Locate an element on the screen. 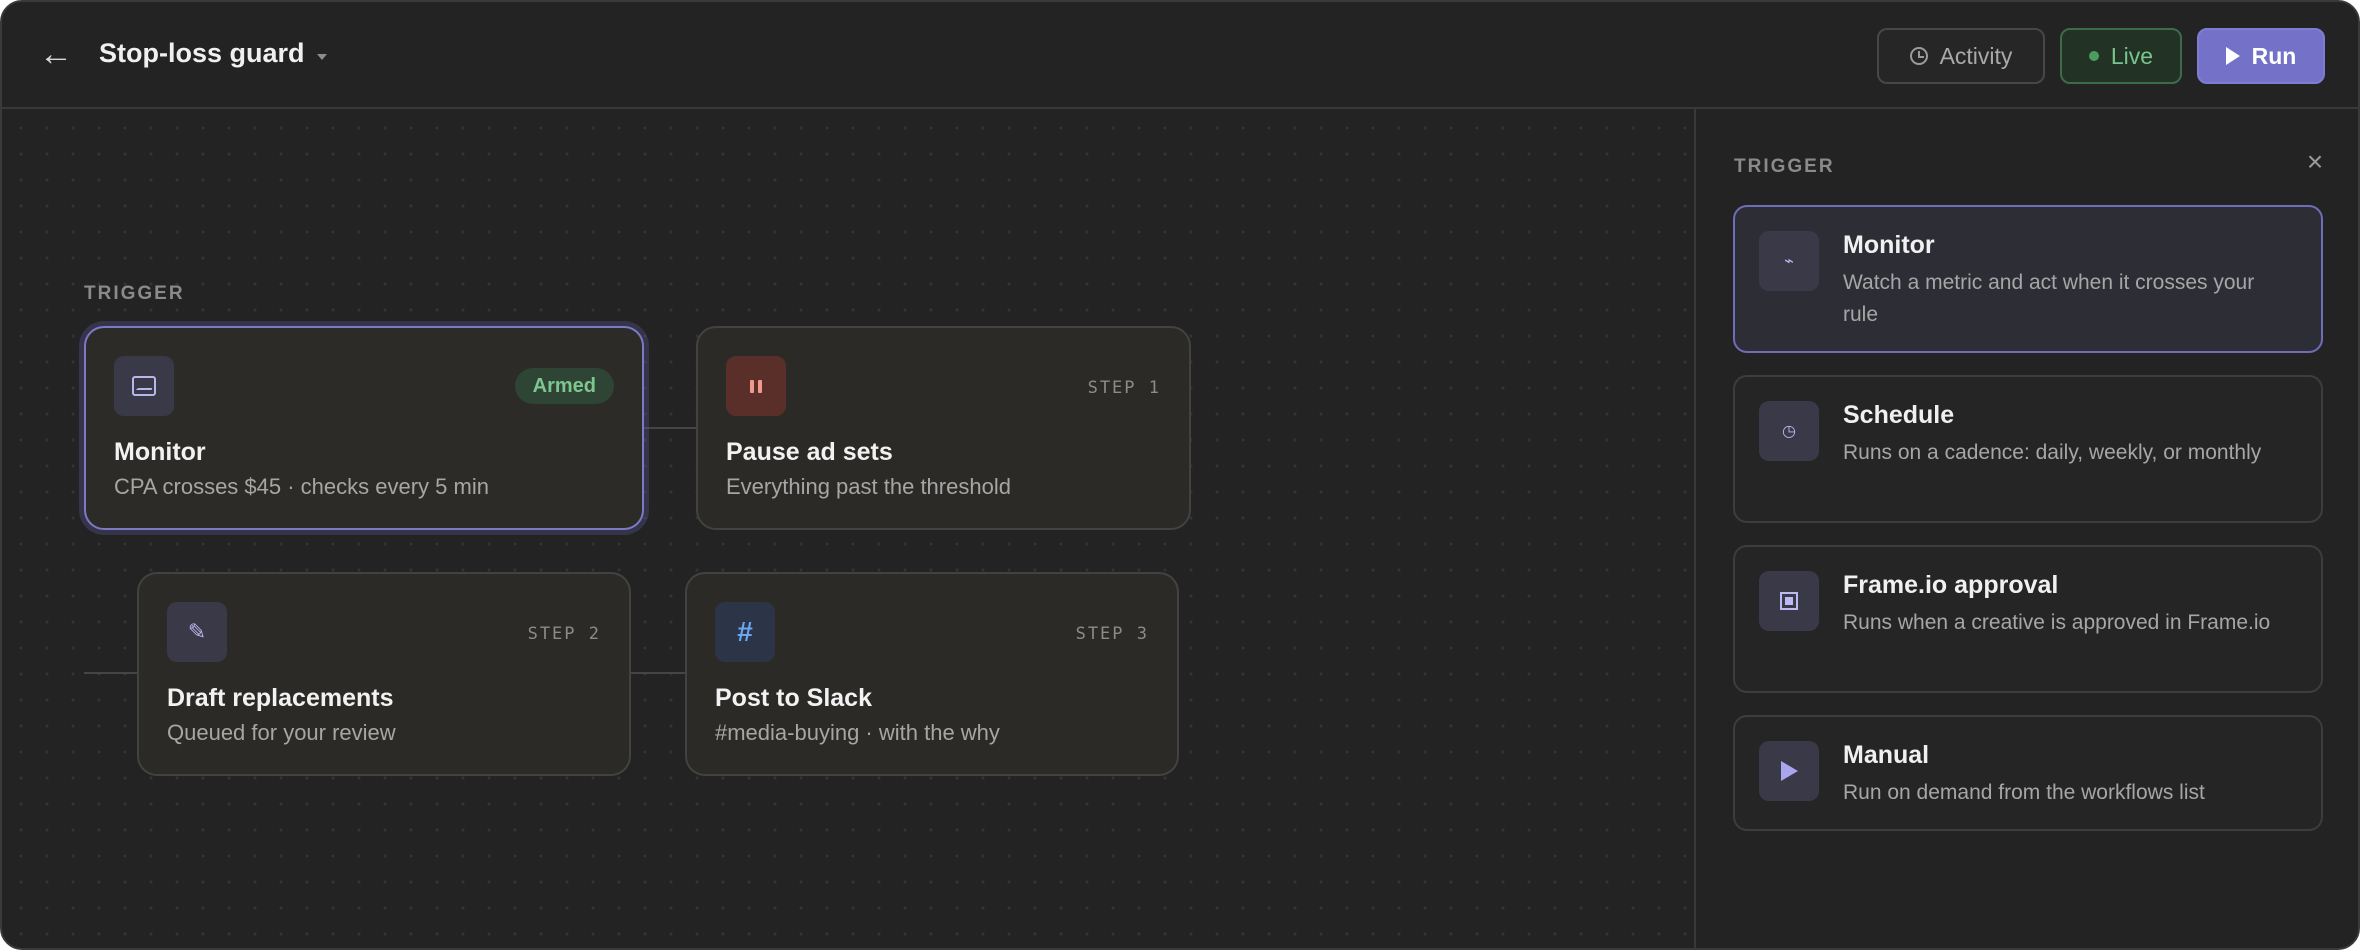 The width and height of the screenshot is (2360, 950). option-title: Schedule is located at coordinates (1899, 415).